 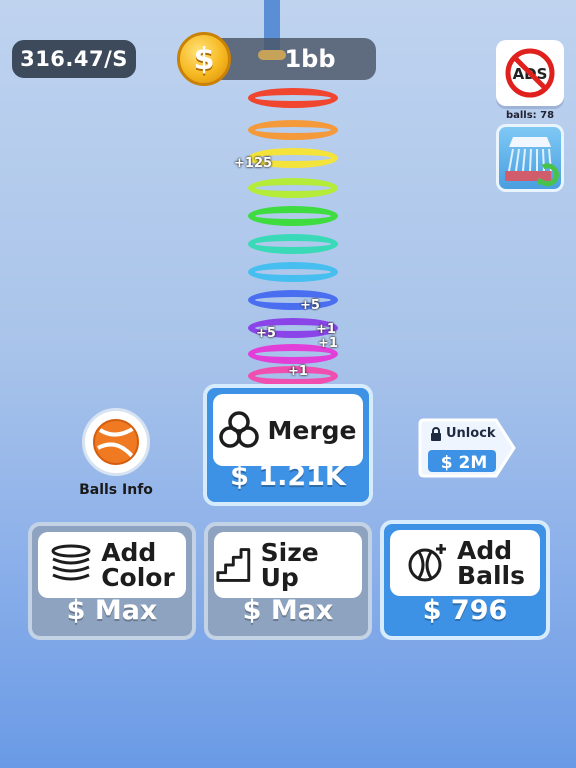 I want to click on stairs-icon, so click(x=233, y=565).